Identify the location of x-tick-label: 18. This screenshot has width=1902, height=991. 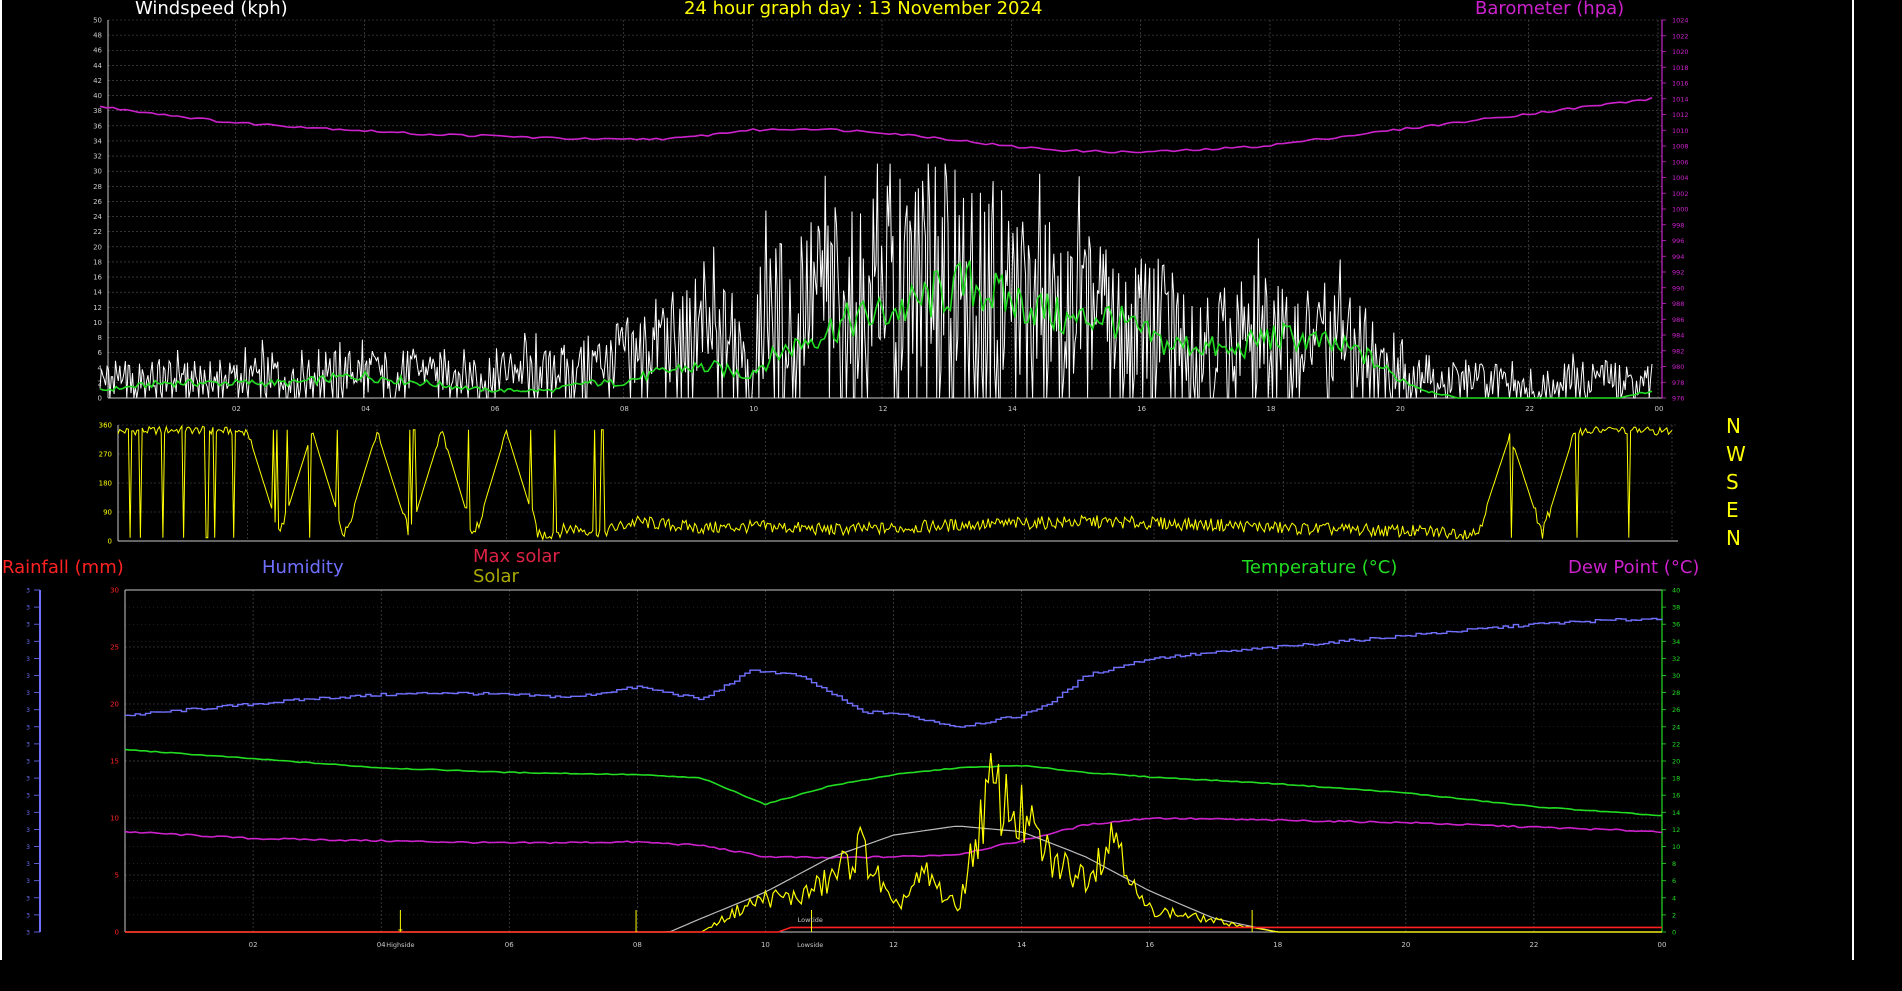
(1271, 409).